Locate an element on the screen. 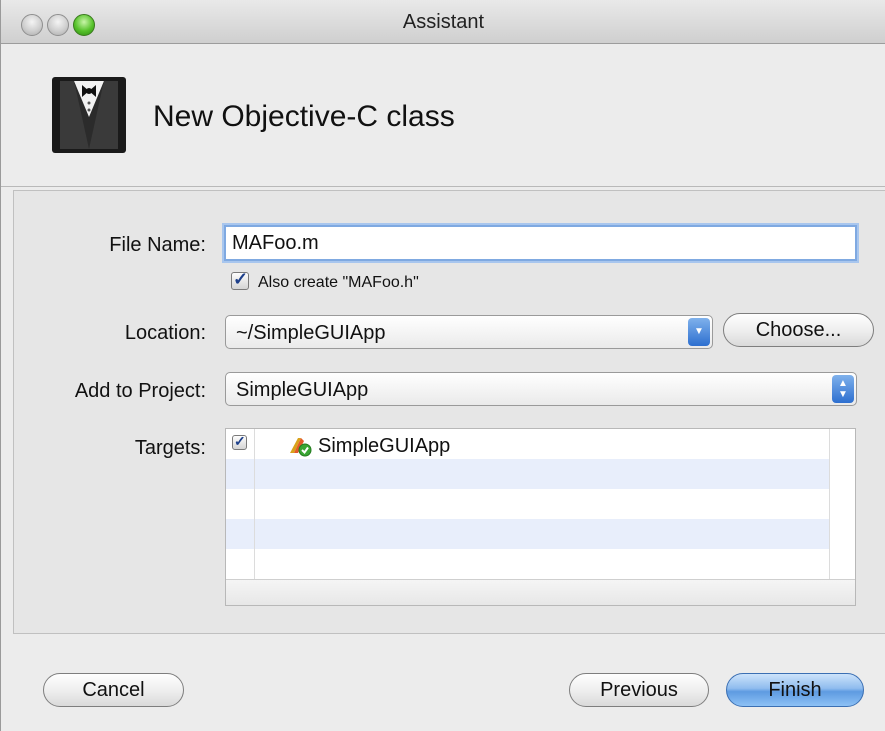  application-target-icon is located at coordinates (301, 447).